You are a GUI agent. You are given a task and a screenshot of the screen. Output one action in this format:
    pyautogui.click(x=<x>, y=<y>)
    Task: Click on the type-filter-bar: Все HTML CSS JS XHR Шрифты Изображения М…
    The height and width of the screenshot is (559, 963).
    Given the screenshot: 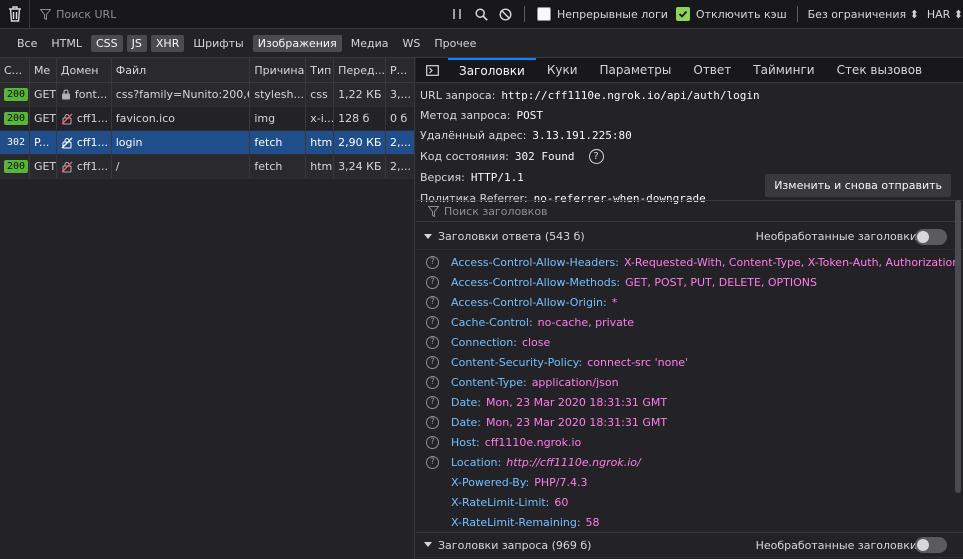 What is the action you would take?
    pyautogui.click(x=481, y=43)
    